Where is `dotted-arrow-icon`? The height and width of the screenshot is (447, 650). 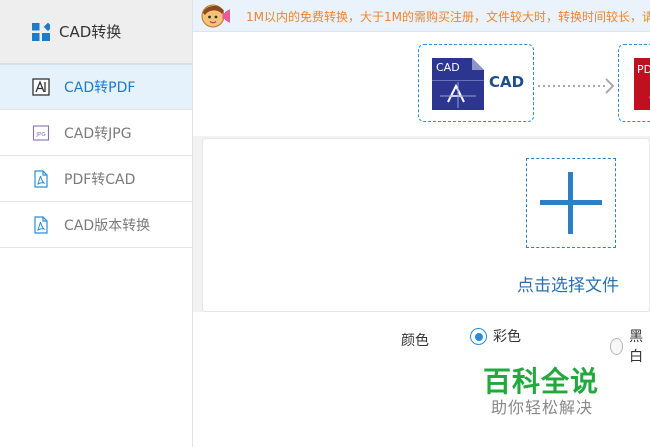 dotted-arrow-icon is located at coordinates (576, 86).